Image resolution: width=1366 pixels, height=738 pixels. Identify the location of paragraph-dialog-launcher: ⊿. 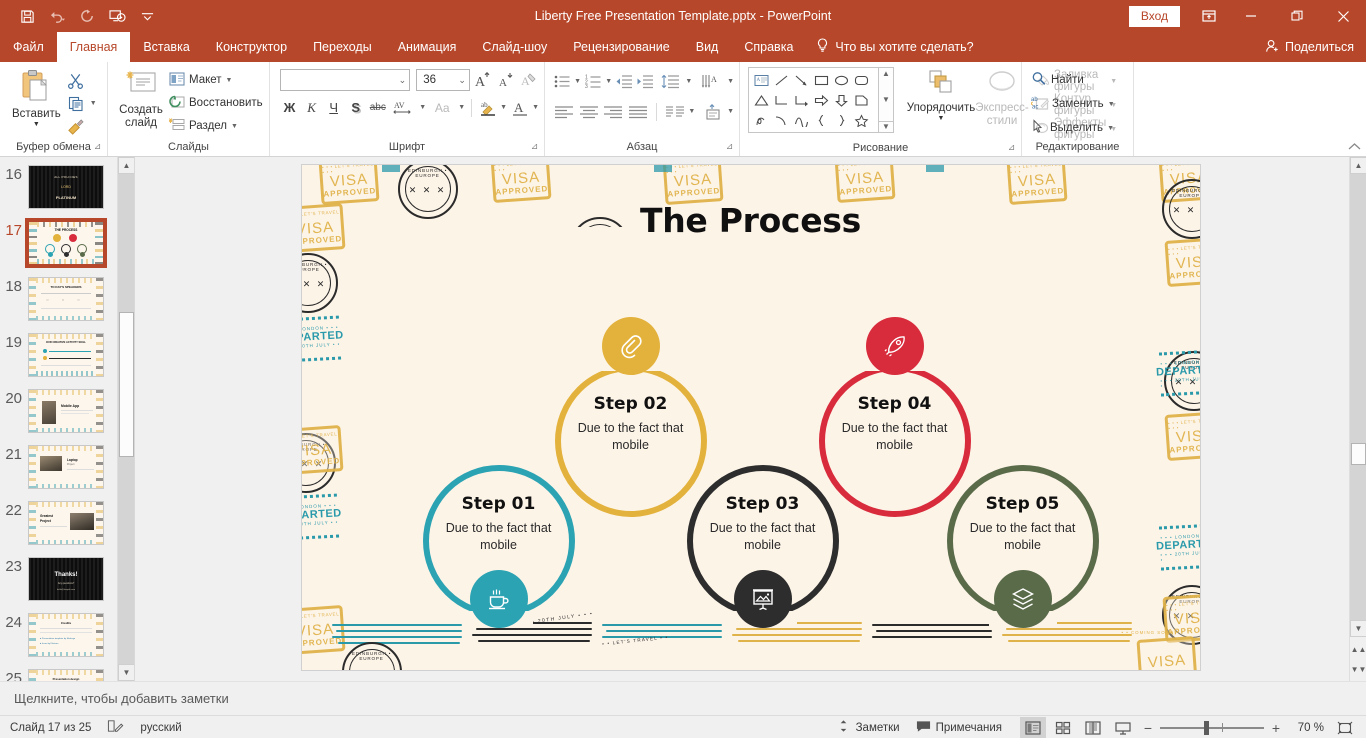
(729, 146).